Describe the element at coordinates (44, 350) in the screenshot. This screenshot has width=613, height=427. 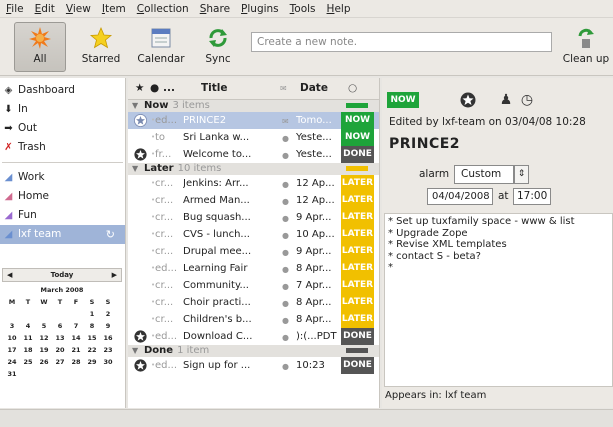
I see `calendar-day: 19` at that location.